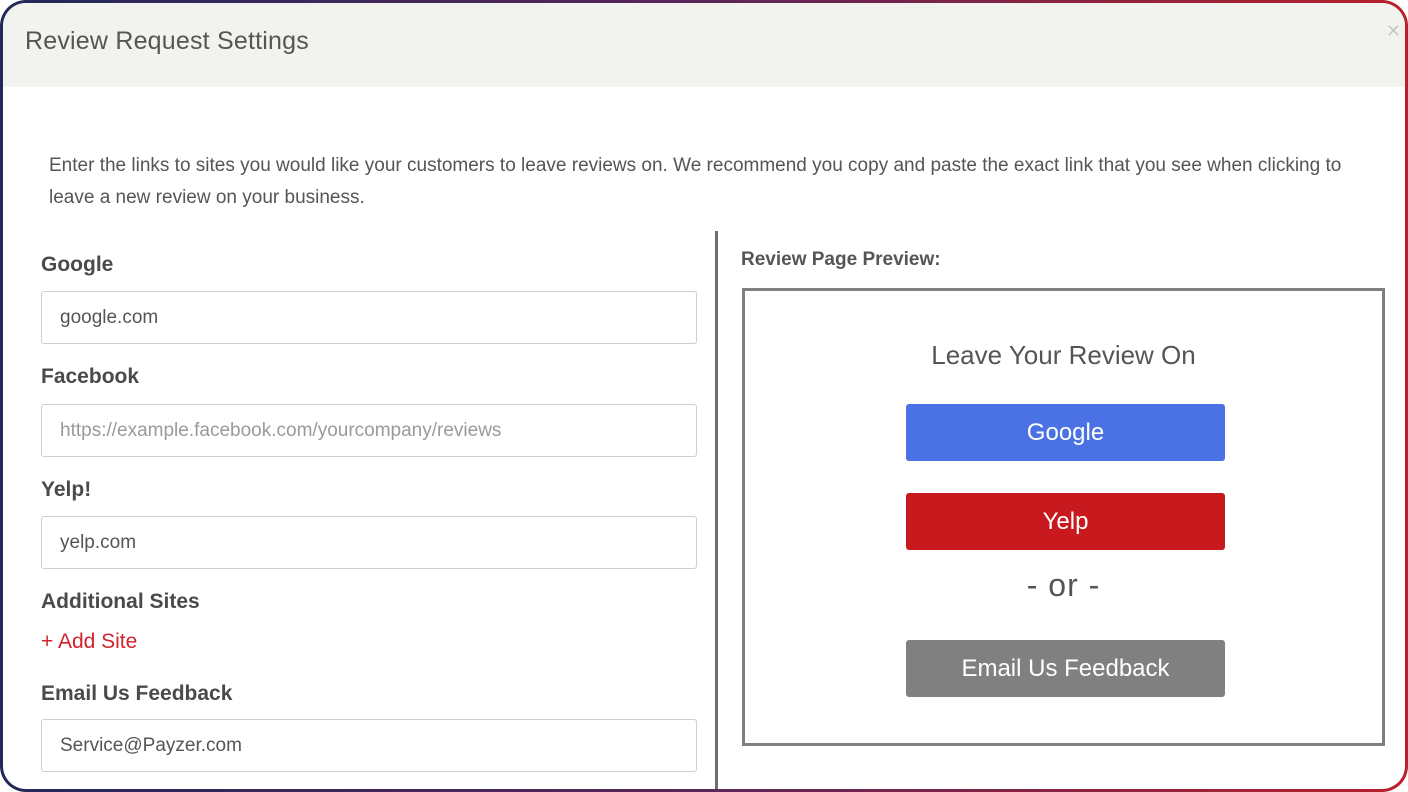 Image resolution: width=1408 pixels, height=792 pixels. What do you see at coordinates (1063, 355) in the screenshot?
I see `preview-heading: Leave Your Review On` at bounding box center [1063, 355].